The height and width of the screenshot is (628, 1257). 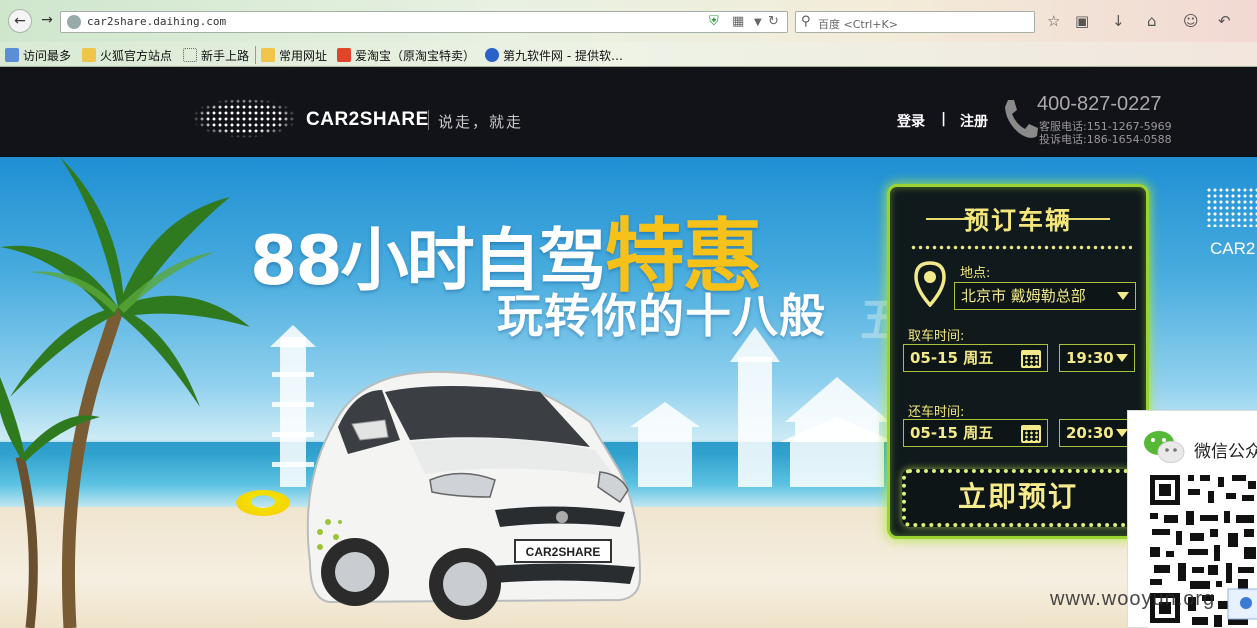 I want to click on globe-icon, so click(x=74, y=22).